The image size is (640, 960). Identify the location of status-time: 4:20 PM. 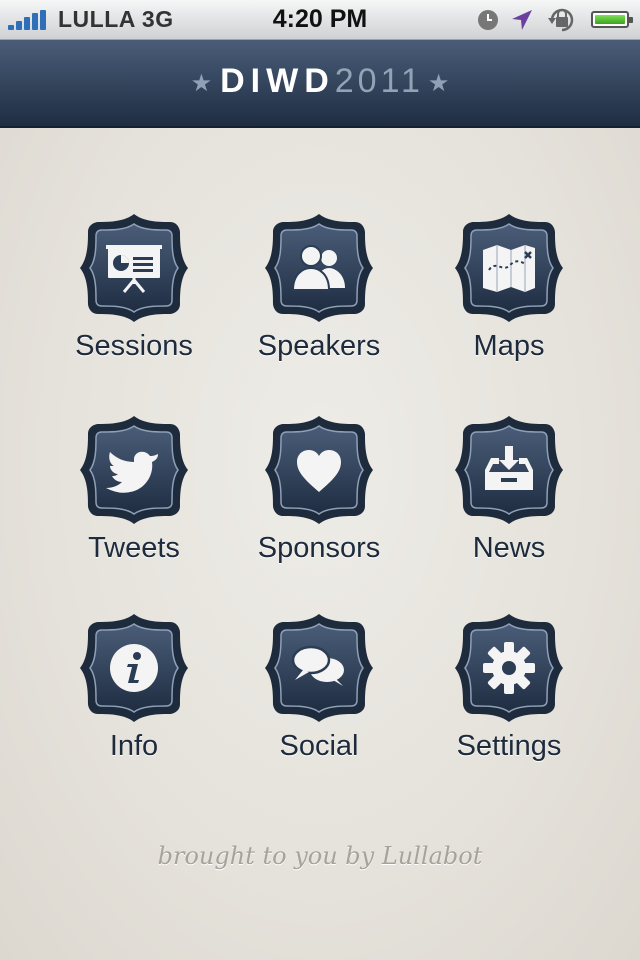
(320, 19).